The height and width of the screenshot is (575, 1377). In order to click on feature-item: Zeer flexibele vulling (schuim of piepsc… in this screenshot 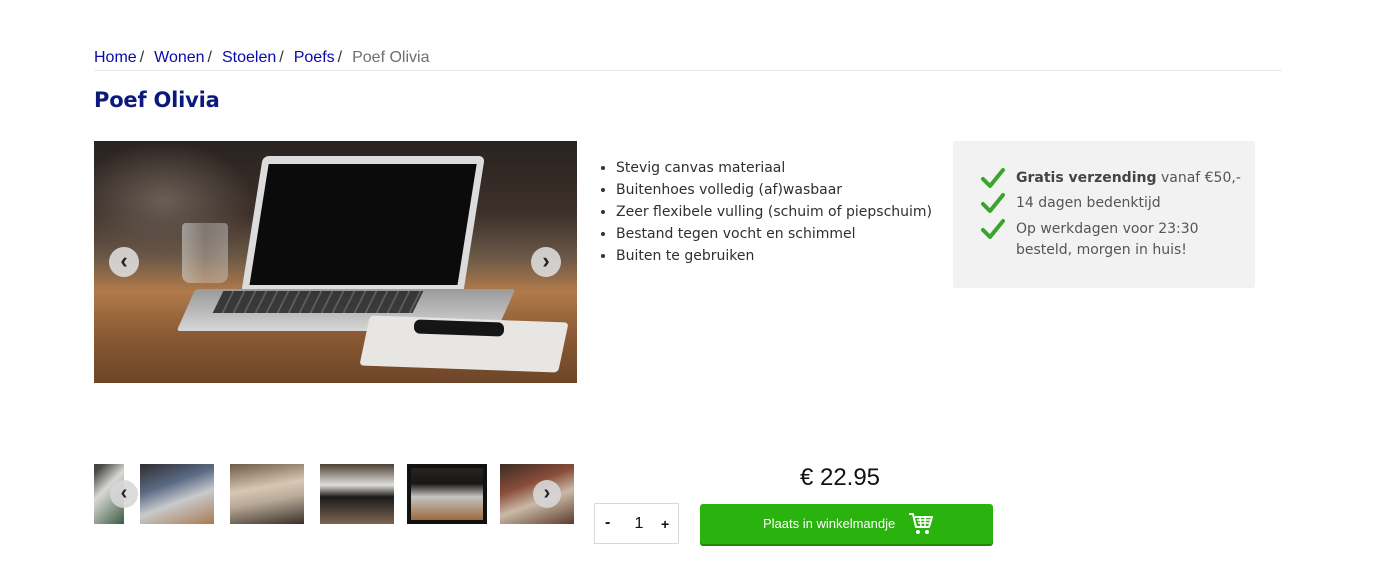, I will do `click(774, 212)`.